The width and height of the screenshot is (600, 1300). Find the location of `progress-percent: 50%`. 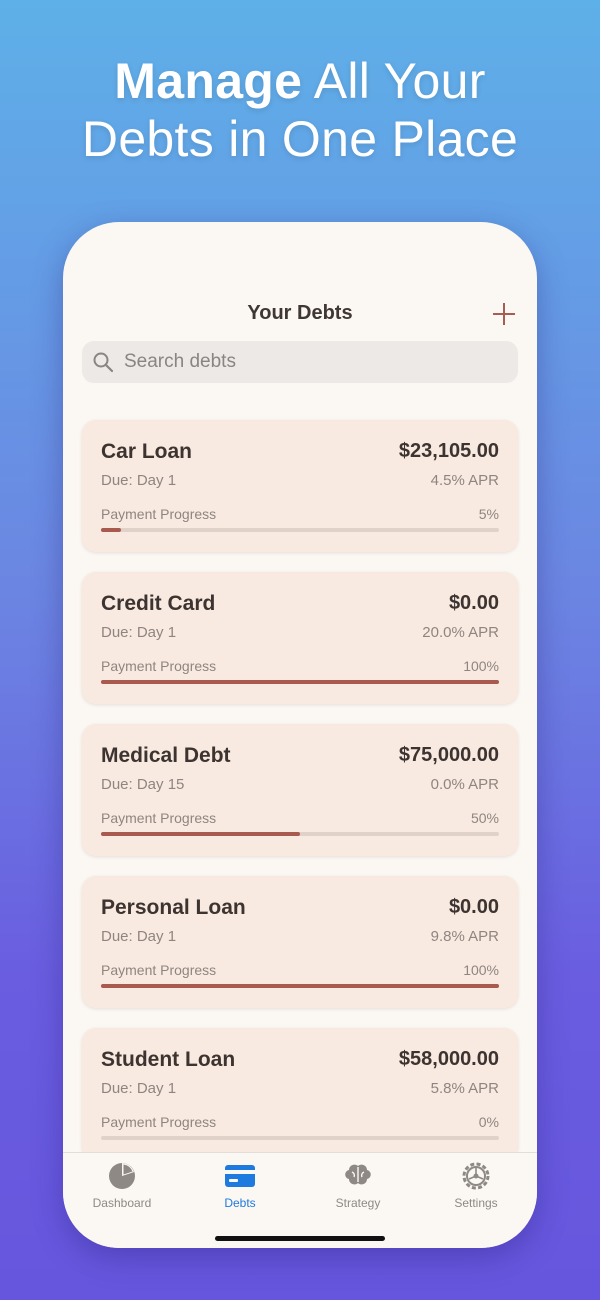

progress-percent: 50% is located at coordinates (484, 818).